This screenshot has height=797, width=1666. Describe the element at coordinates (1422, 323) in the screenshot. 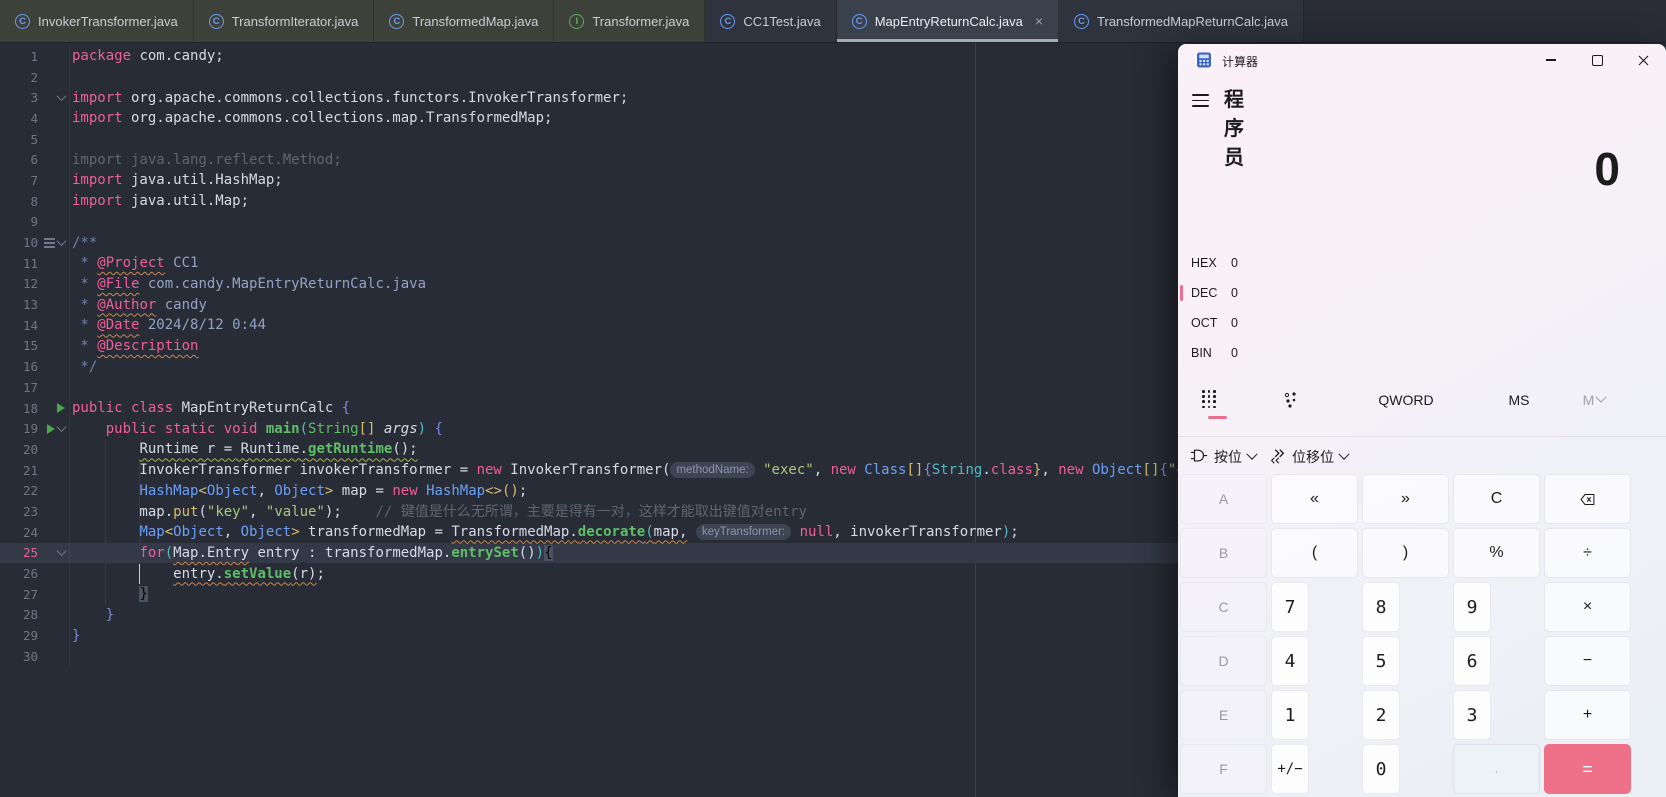

I see `radix-oct: OCT 0` at that location.